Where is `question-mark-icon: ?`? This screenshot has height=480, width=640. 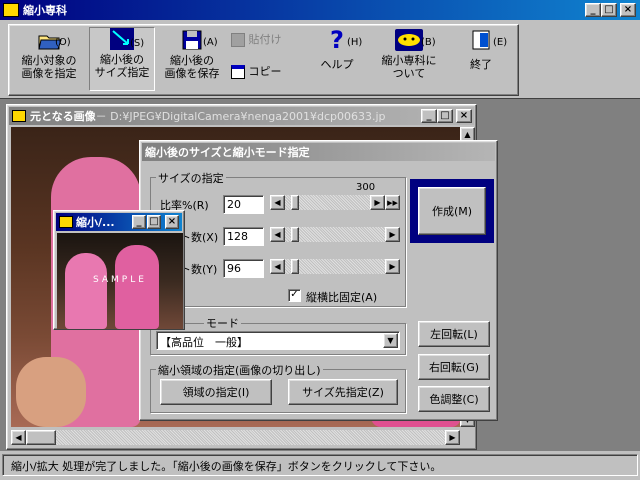
question-mark-icon: ? is located at coordinates (337, 40).